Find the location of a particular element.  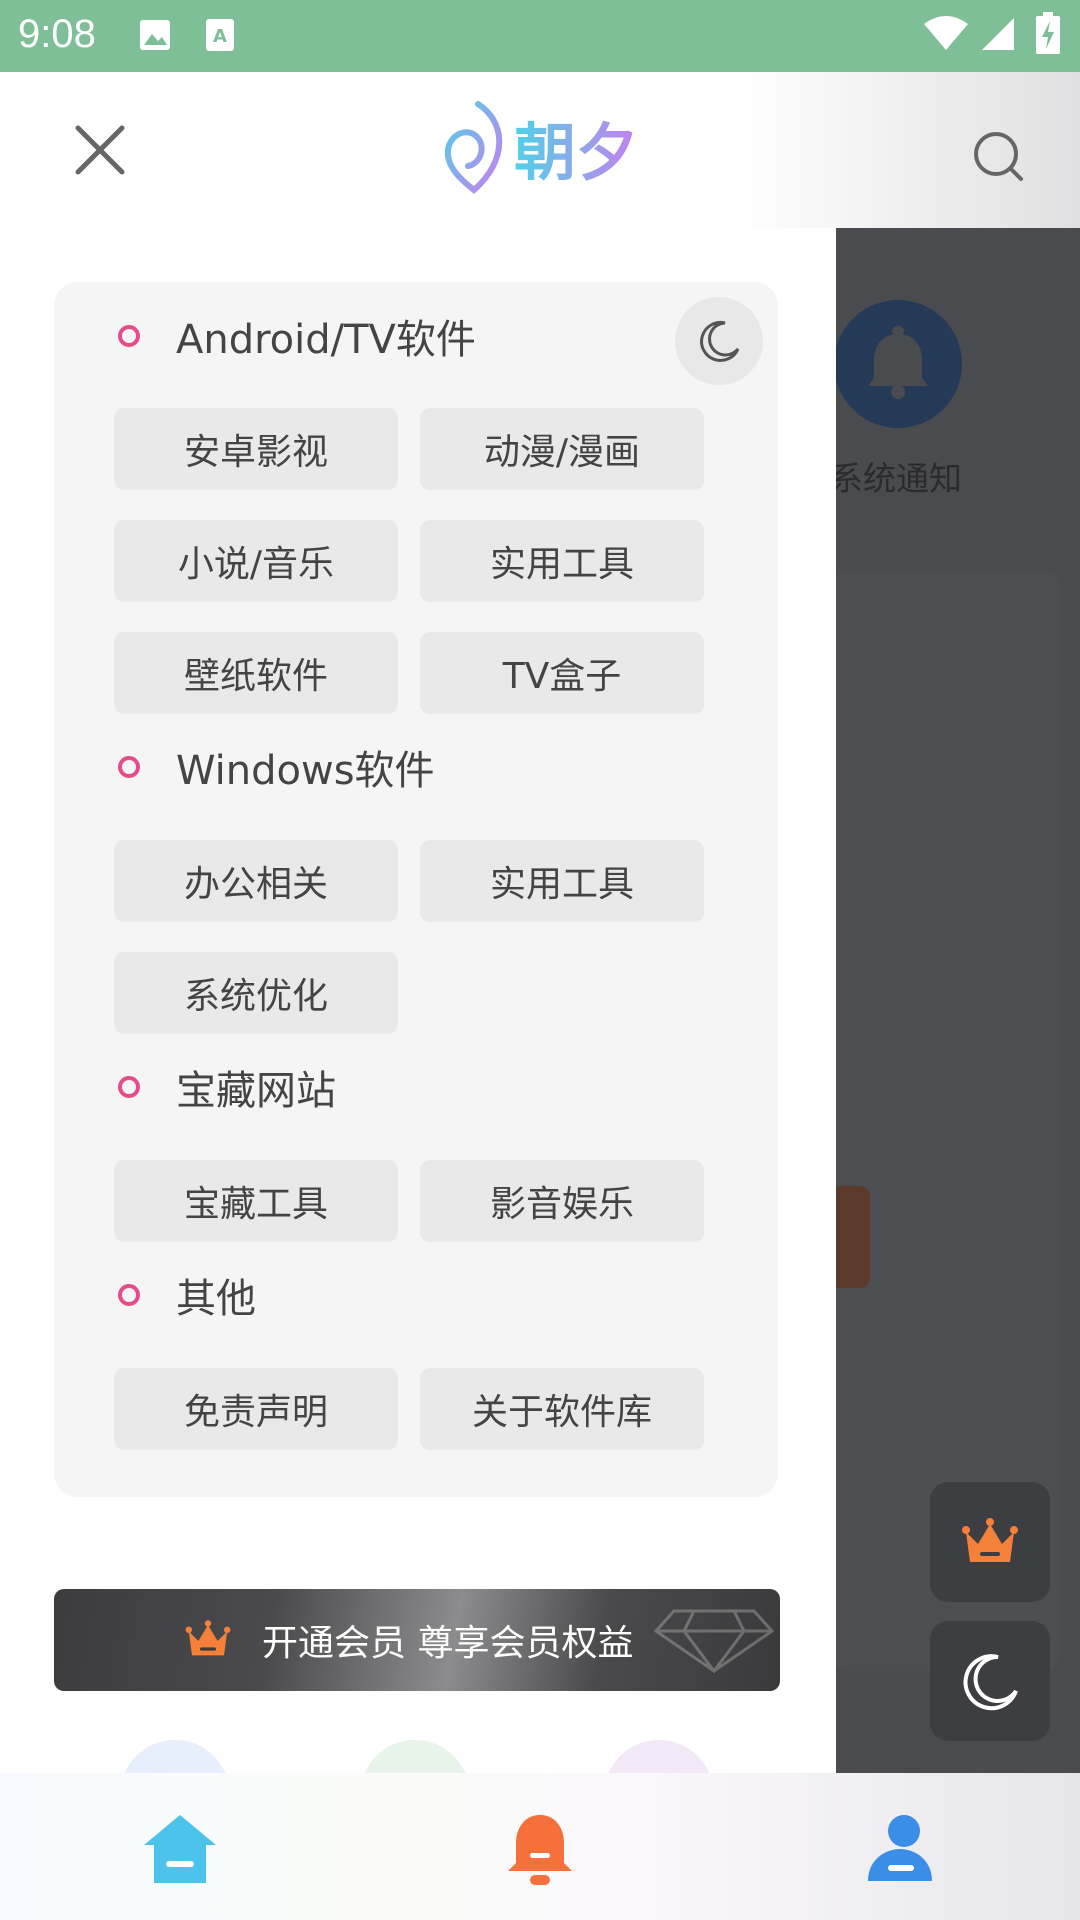

section-title-label: Windows软件 is located at coordinates (305, 771).